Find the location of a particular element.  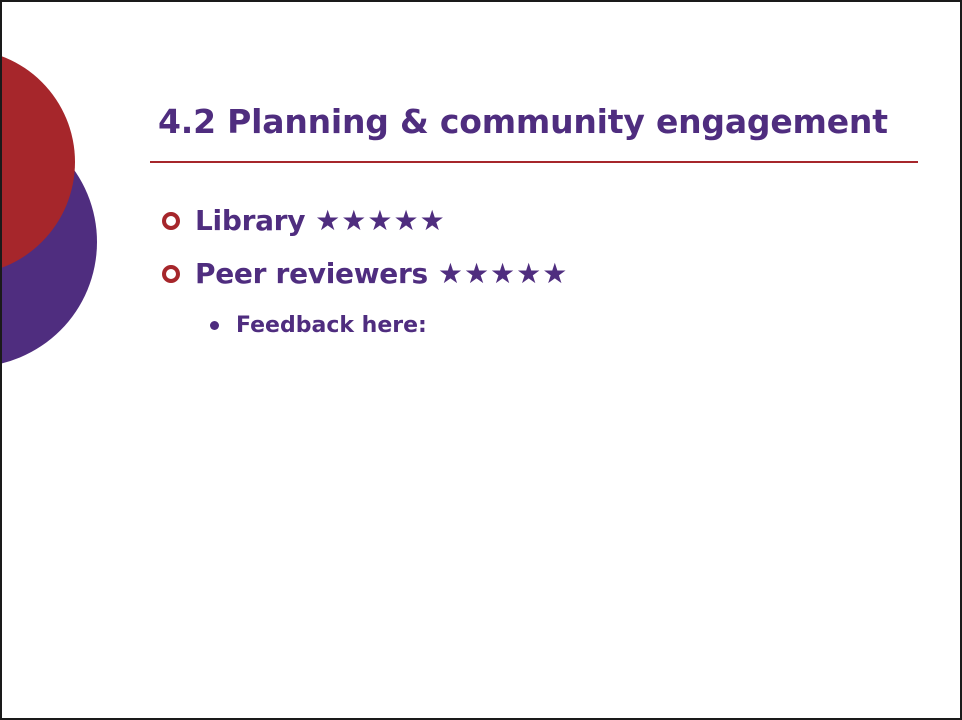

list-item-library: Library ★★★★★ is located at coordinates (304, 220).